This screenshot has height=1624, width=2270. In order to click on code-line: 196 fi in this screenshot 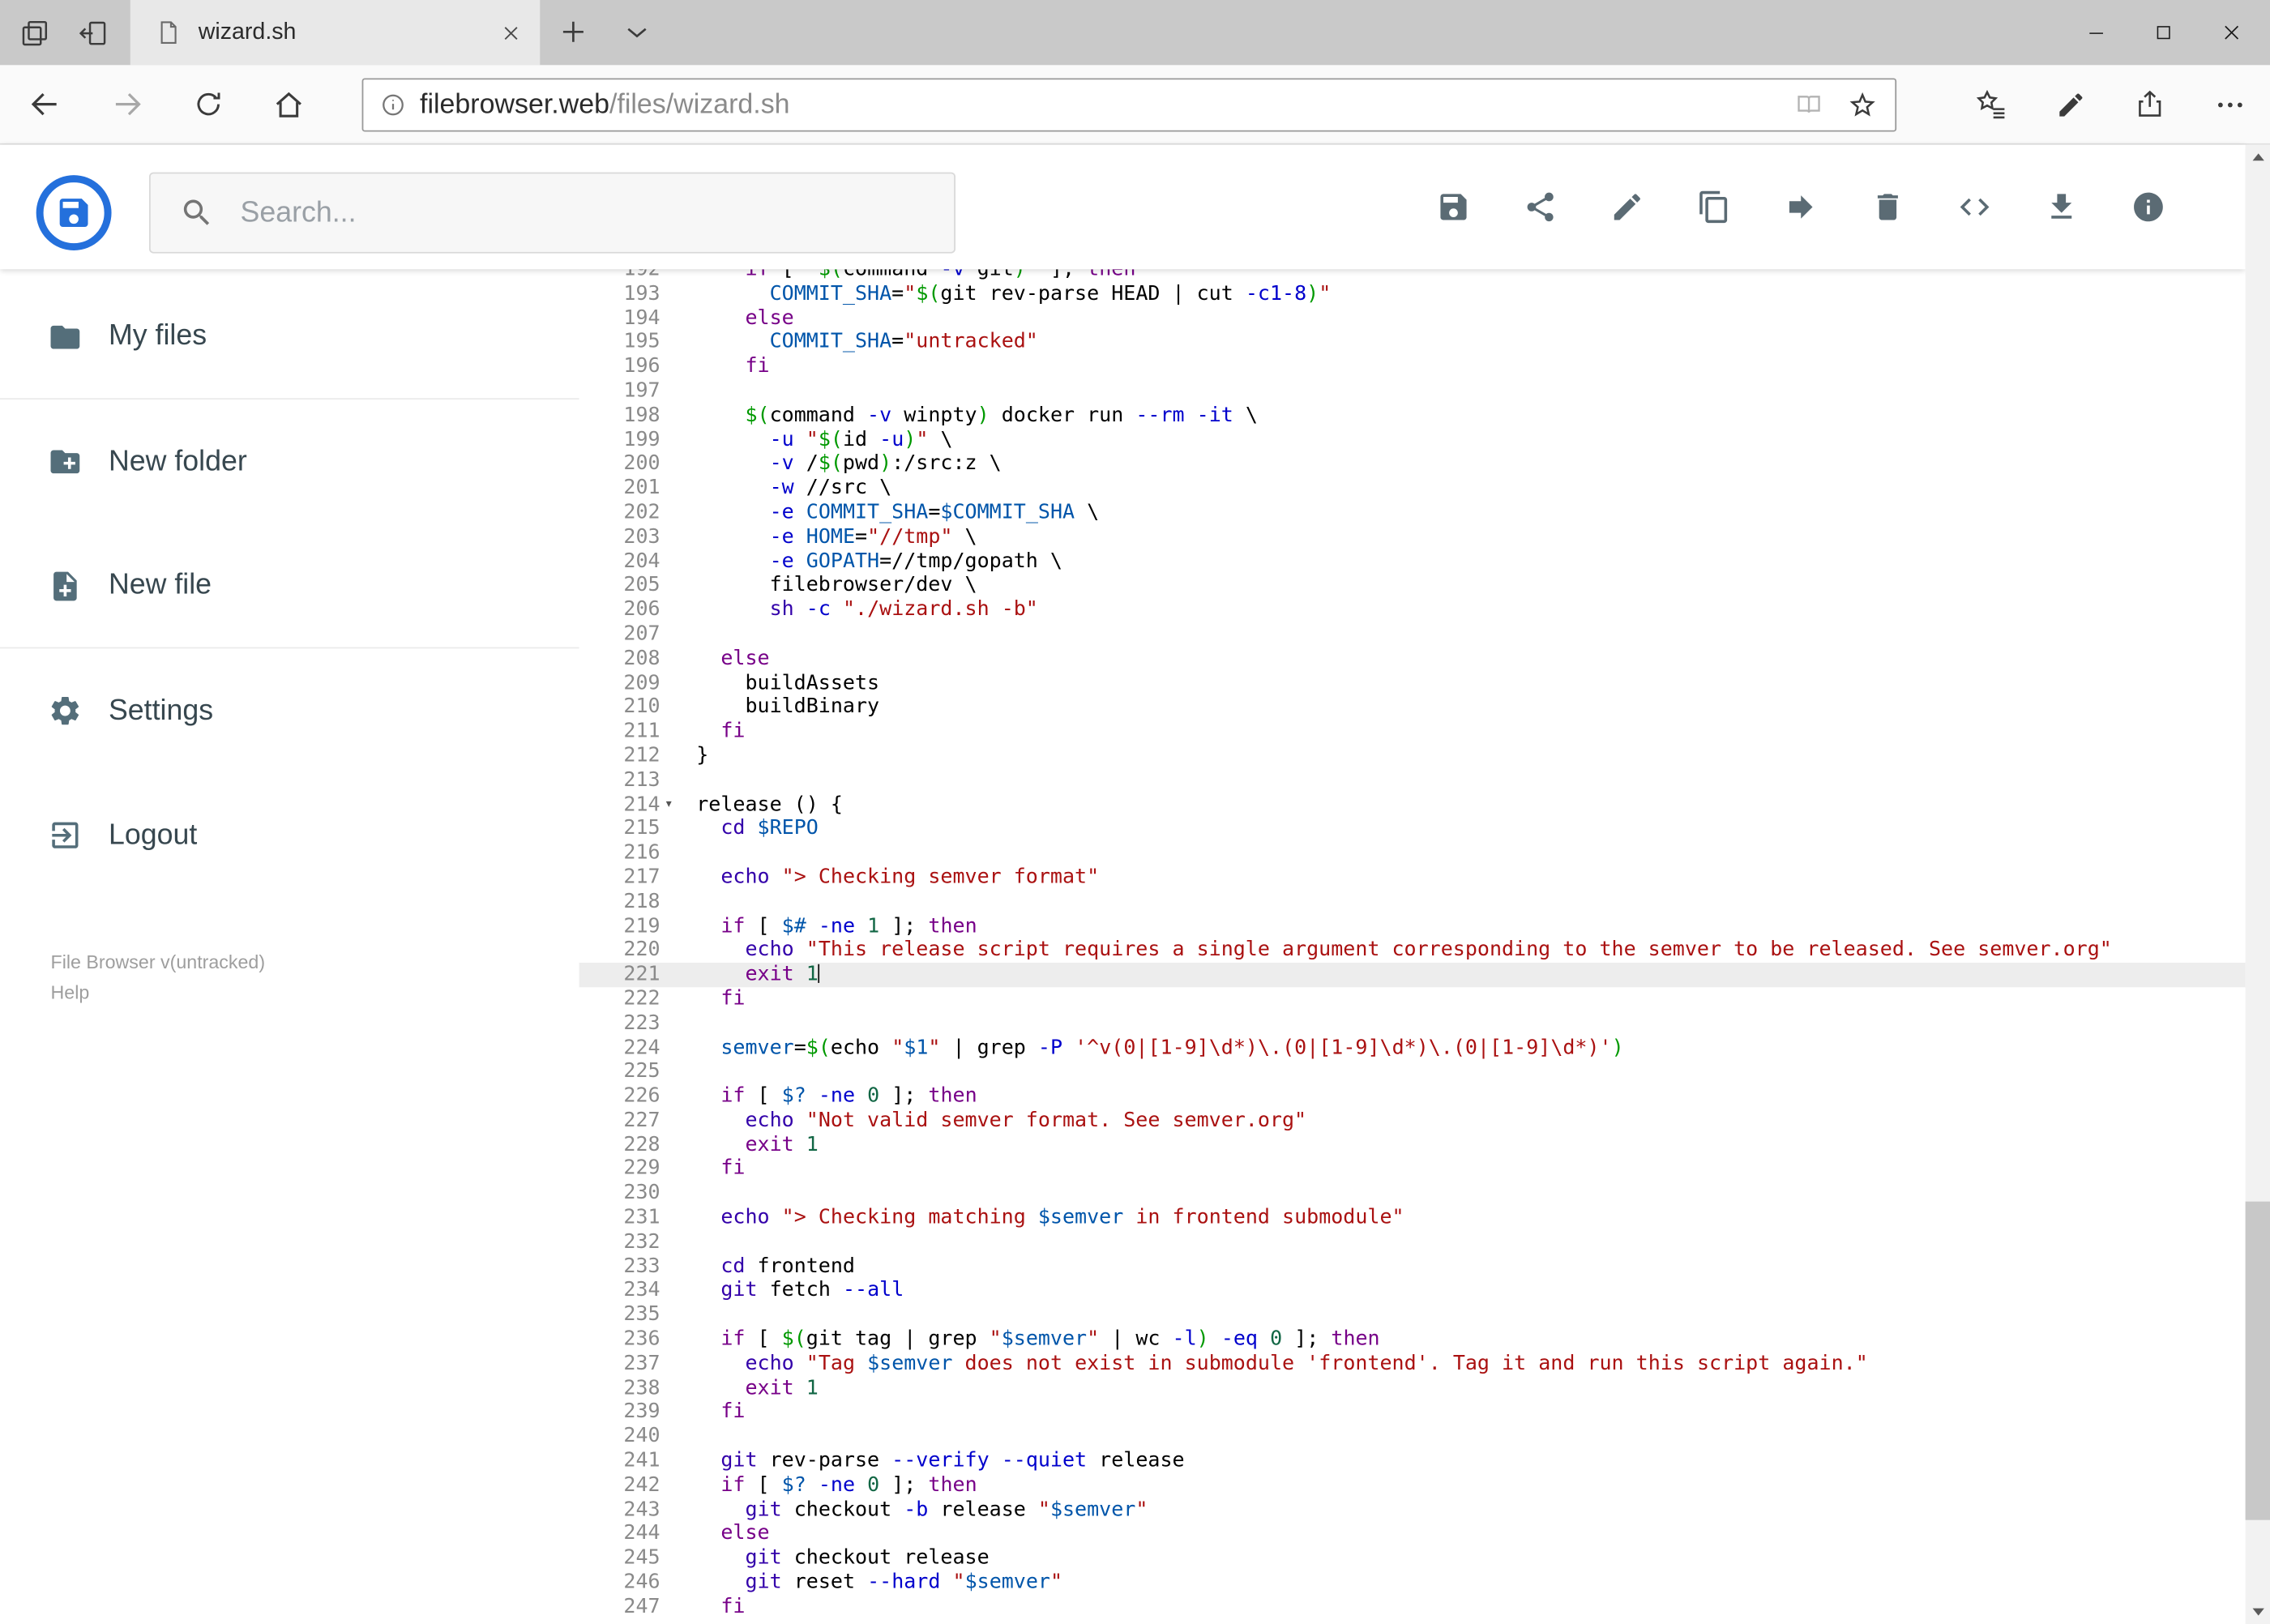, I will do `click(1412, 367)`.